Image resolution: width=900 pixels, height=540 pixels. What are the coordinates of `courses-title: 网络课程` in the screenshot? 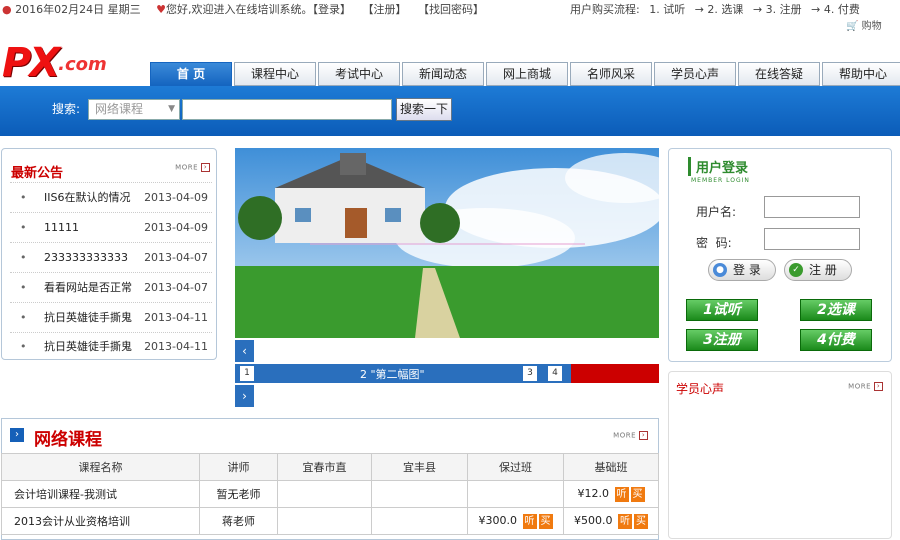 It's located at (68, 440).